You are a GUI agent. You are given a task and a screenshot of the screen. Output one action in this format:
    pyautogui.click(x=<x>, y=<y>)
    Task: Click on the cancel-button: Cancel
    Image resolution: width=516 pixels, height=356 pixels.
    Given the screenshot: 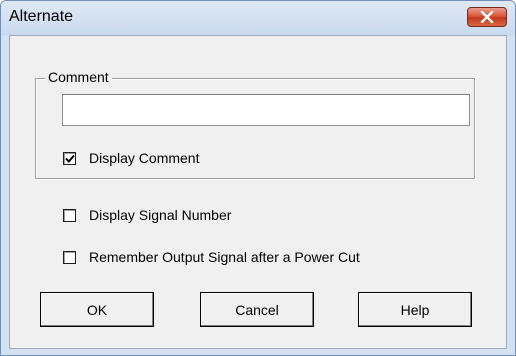 What is the action you would take?
    pyautogui.click(x=257, y=309)
    